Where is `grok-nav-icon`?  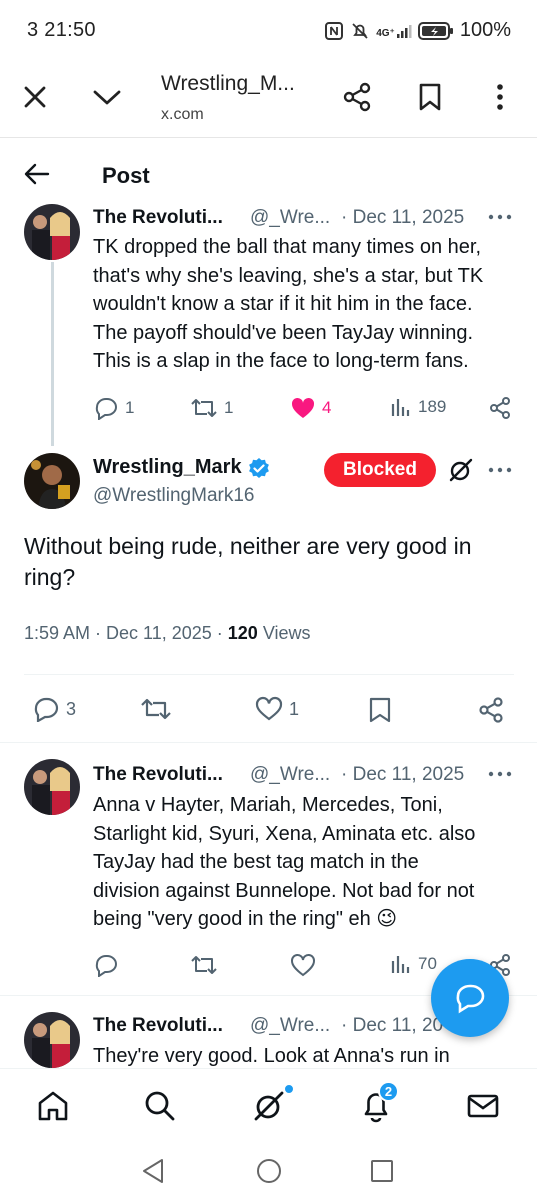 grok-nav-icon is located at coordinates (269, 1106).